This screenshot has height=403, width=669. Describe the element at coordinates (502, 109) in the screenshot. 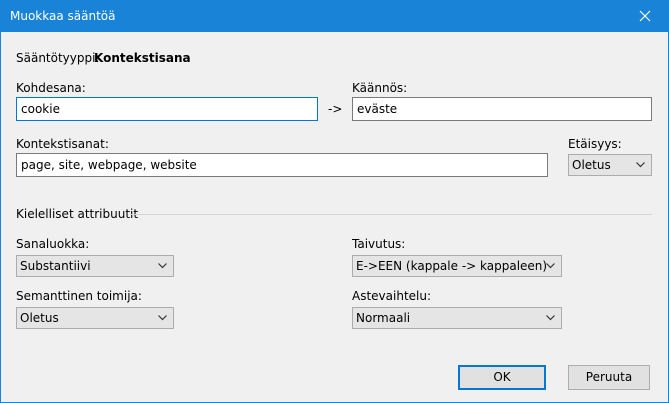

I see `translation-input: eväste` at that location.